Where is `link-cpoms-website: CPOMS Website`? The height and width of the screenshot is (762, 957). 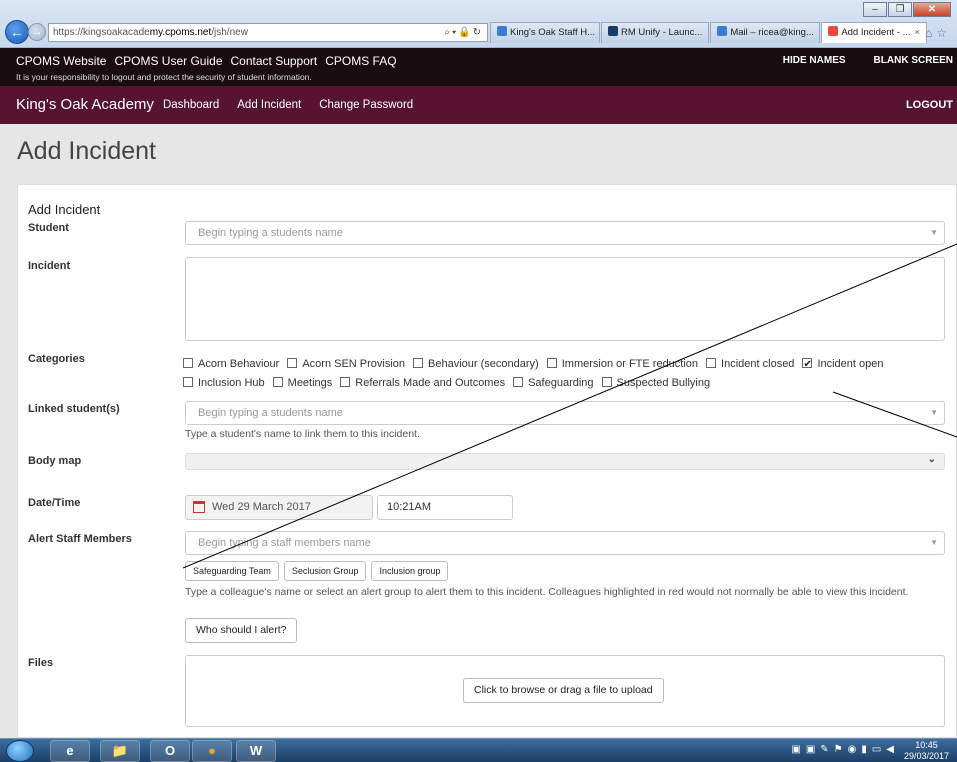
link-cpoms-website: CPOMS Website is located at coordinates (61, 61).